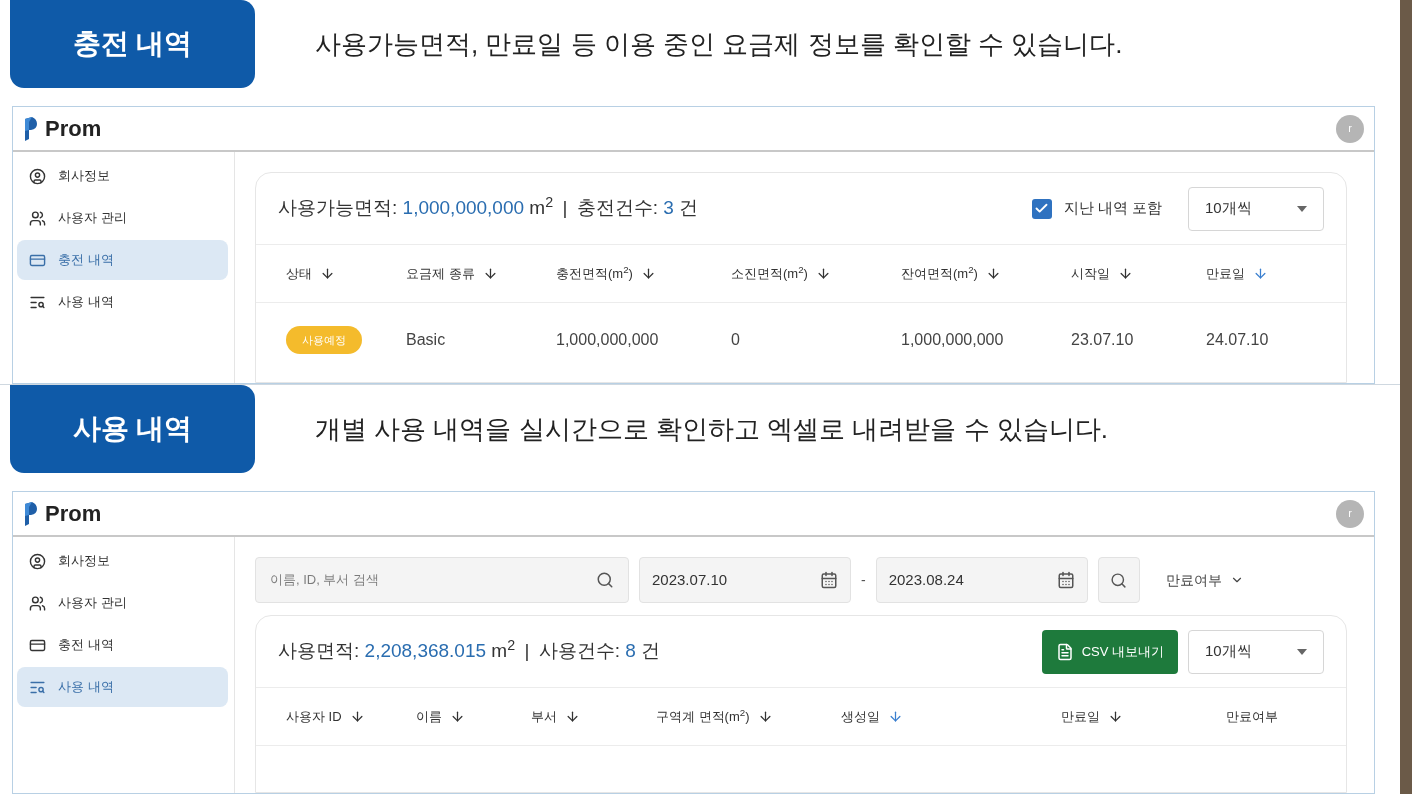 The width and height of the screenshot is (1412, 794). Describe the element at coordinates (440, 716) in the screenshot. I see `column-header: 이름` at that location.